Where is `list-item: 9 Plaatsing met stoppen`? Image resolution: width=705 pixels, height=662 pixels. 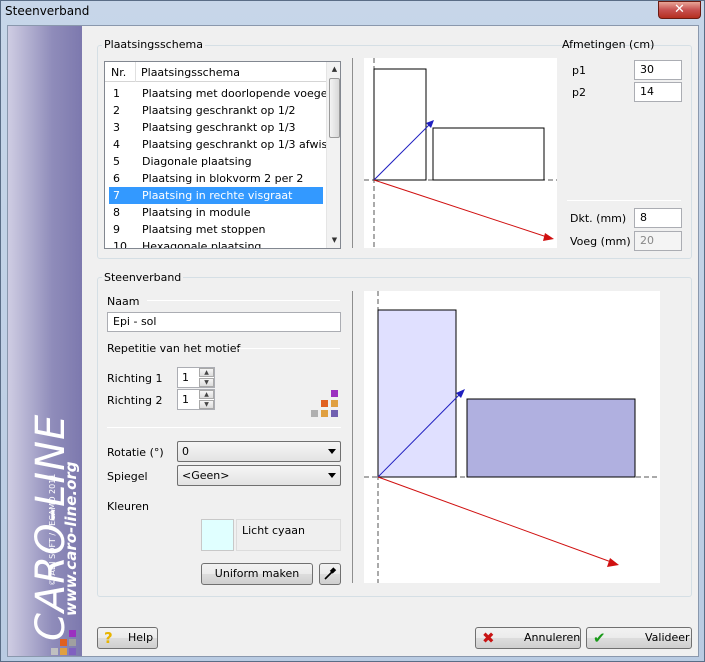
list-item: 9 Plaatsing met stoppen is located at coordinates (216, 229).